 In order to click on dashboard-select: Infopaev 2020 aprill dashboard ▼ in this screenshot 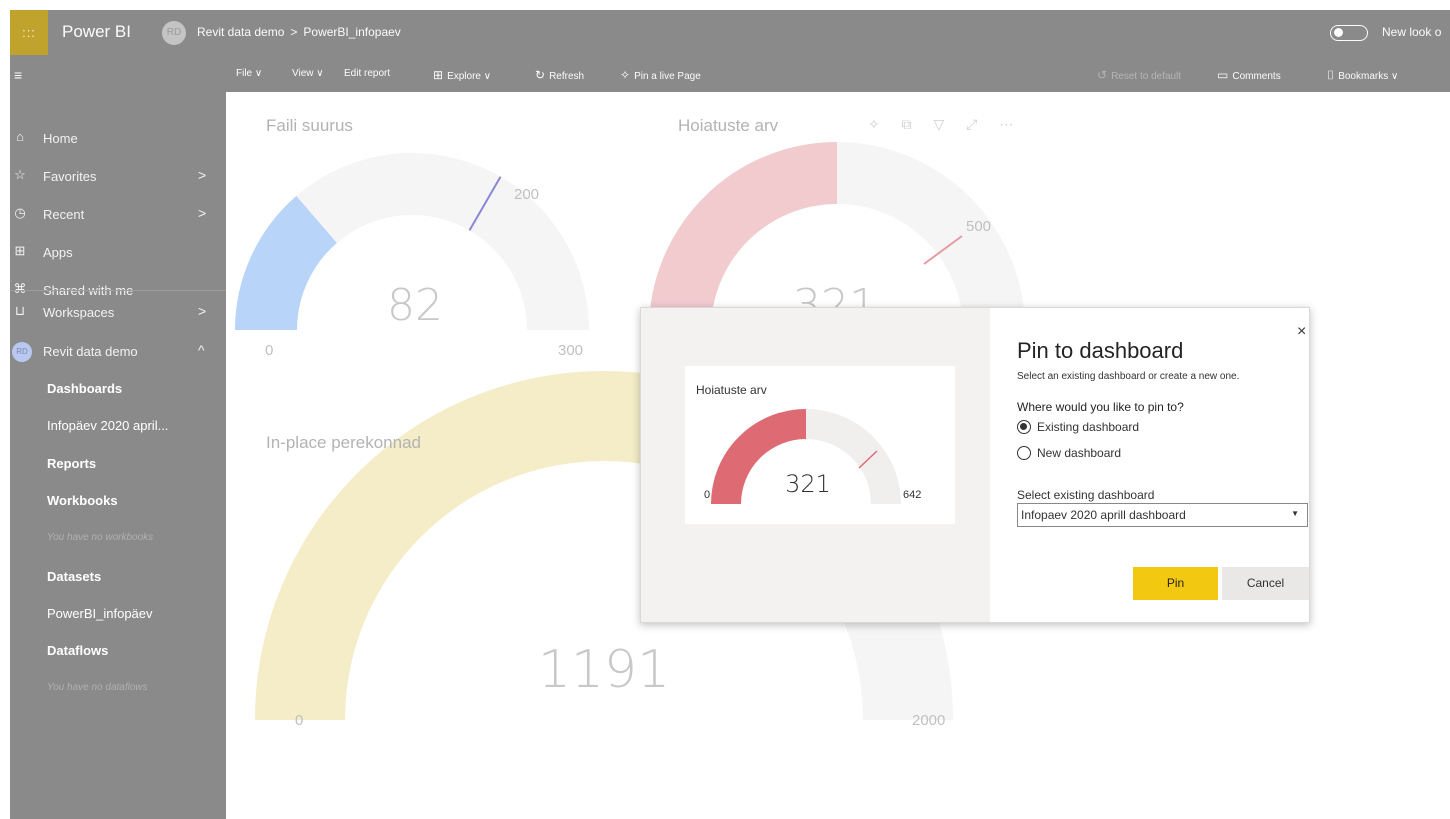, I will do `click(1162, 515)`.